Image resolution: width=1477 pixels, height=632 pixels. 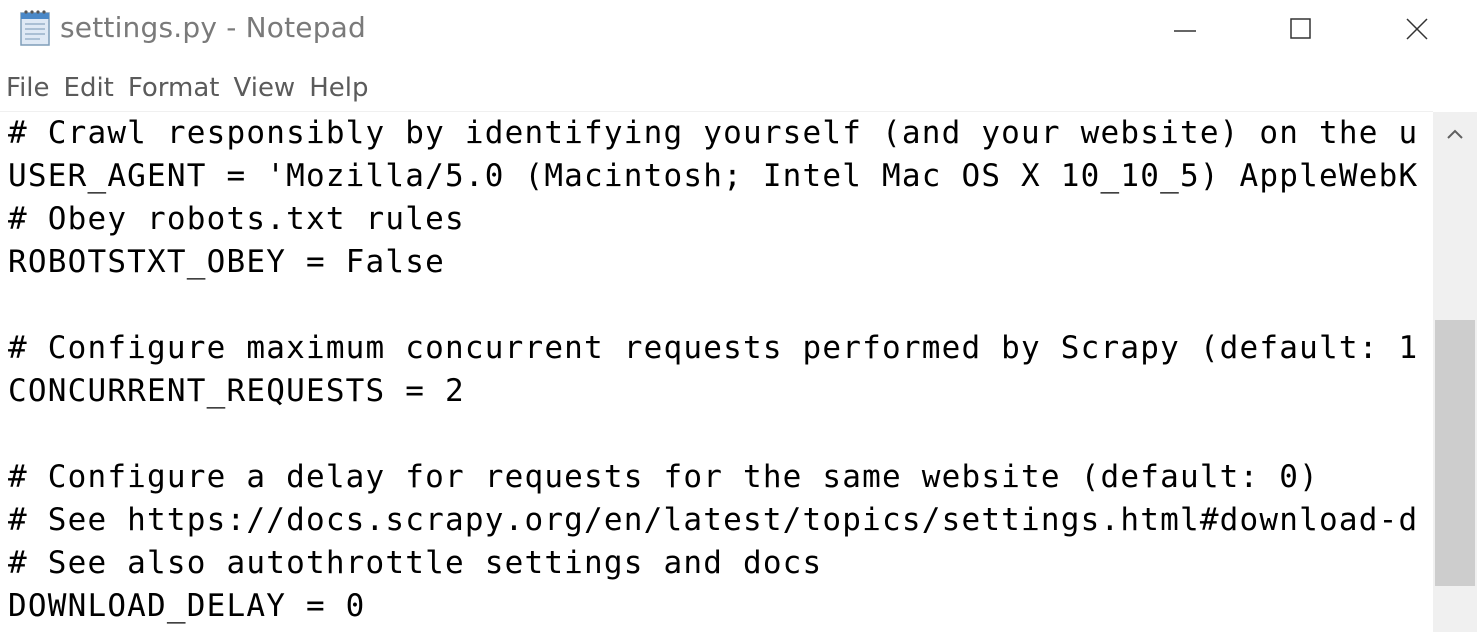 I want to click on minimize-icon, so click(x=1185, y=31).